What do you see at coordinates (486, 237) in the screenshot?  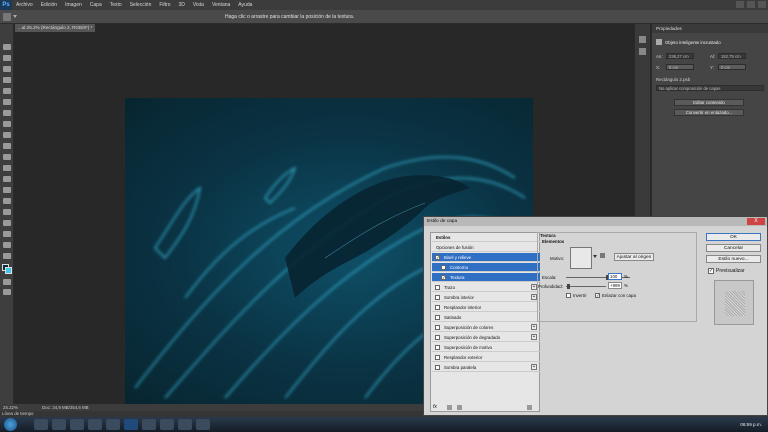 I see `styles-header: Estilos` at bounding box center [486, 237].